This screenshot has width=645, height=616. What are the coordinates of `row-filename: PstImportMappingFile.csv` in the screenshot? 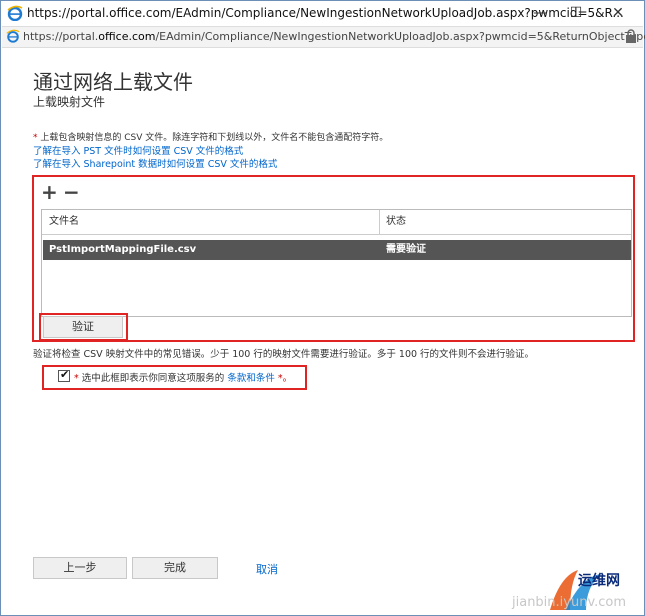 It's located at (123, 249).